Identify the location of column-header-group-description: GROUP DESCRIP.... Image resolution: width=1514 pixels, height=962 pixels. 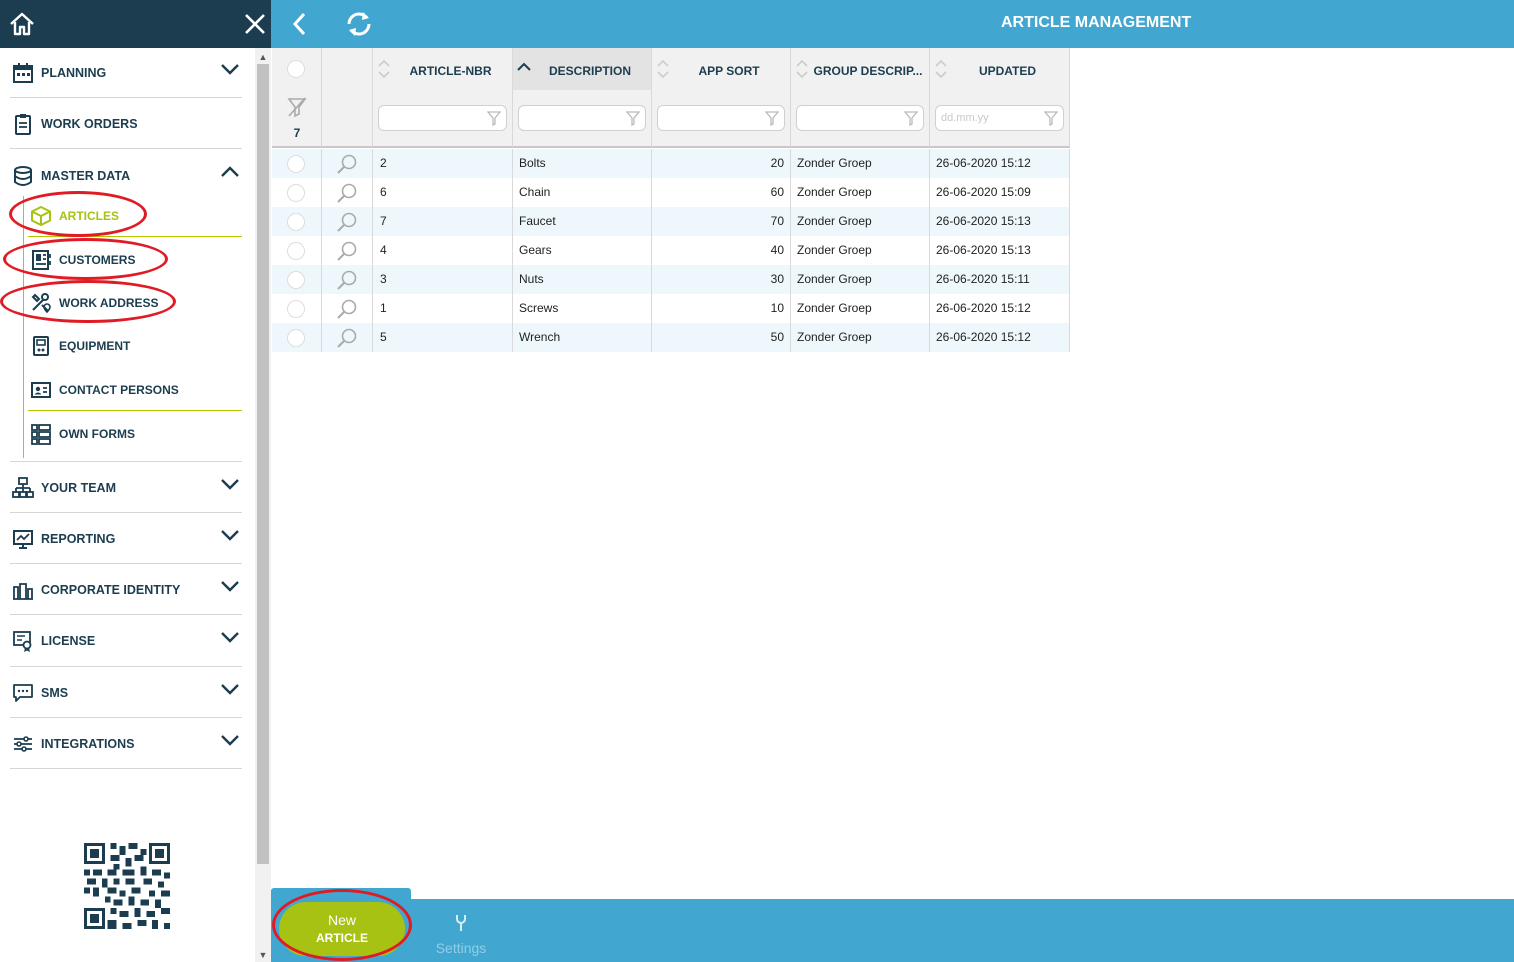
(860, 69).